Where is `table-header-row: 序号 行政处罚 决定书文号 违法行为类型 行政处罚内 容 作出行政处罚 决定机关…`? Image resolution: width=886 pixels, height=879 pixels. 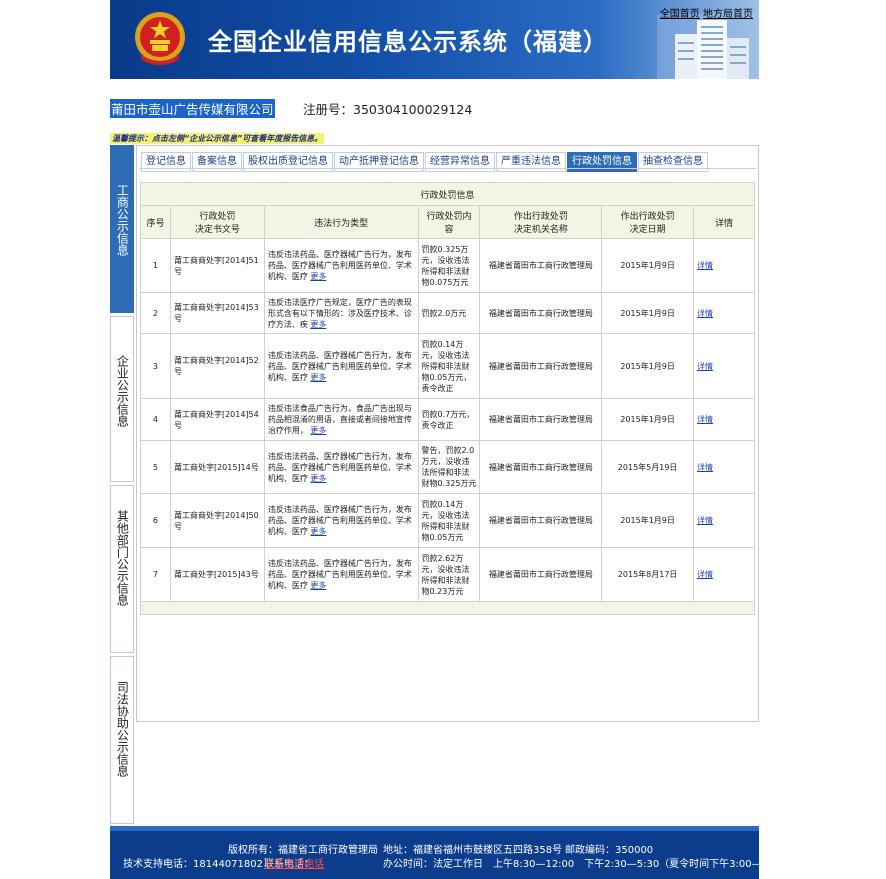 table-header-row: 序号 行政处罚 决定书文号 违法行为类型 行政处罚内 容 作出行政处罚 决定机关… is located at coordinates (447, 222).